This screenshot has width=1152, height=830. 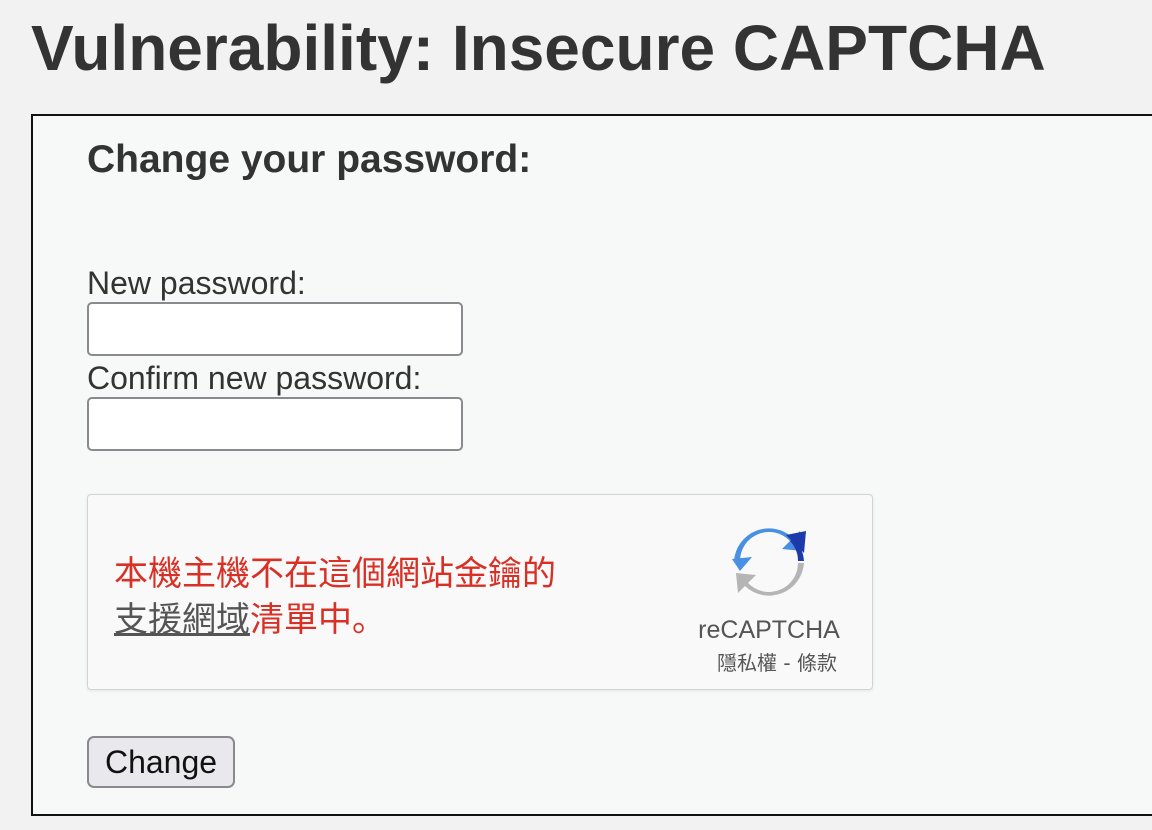 I want to click on terms-link: 條款, so click(x=817, y=663).